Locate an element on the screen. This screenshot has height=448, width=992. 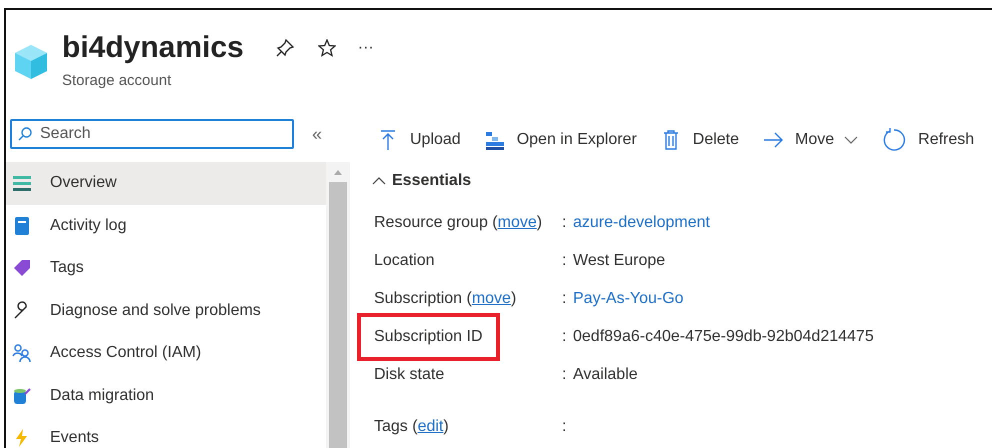
sidebar-item: Data migration is located at coordinates (166, 395).